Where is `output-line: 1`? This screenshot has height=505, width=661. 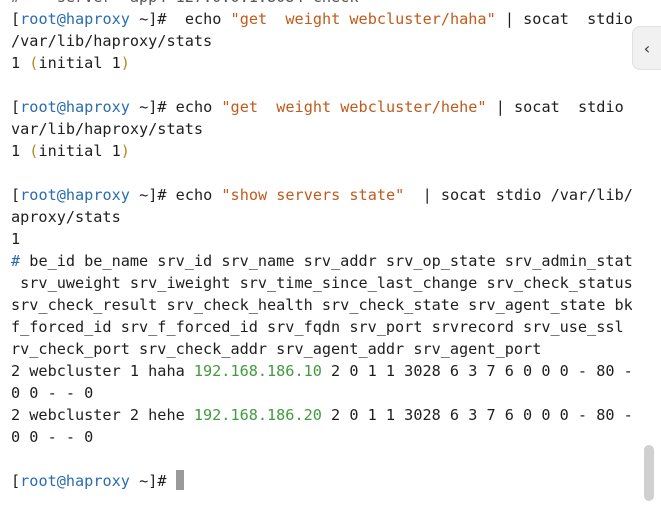 output-line: 1 is located at coordinates (16, 239).